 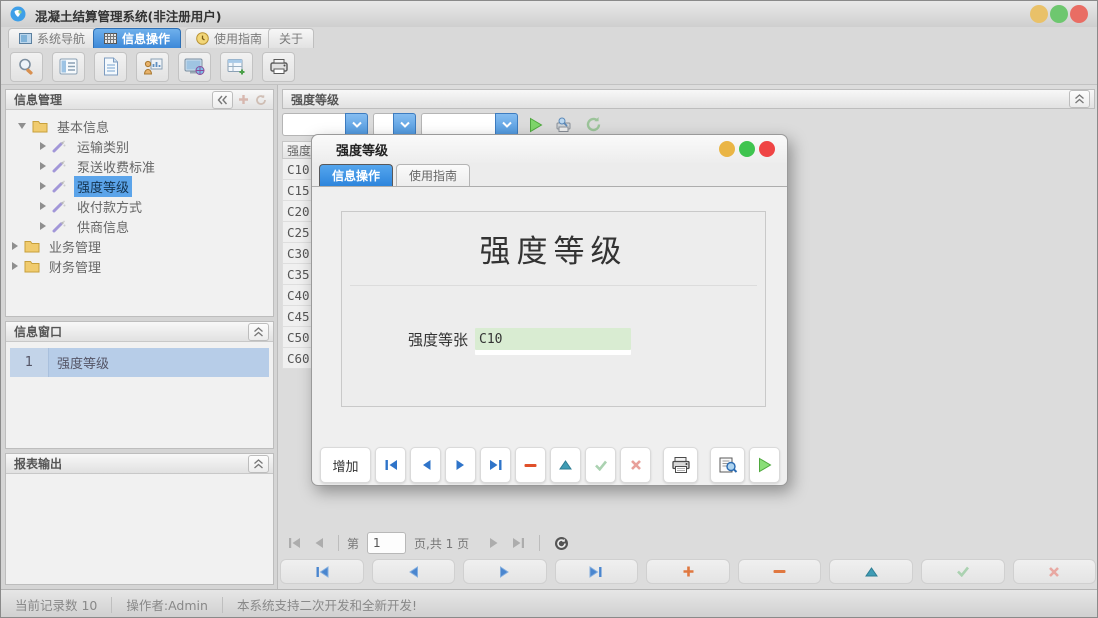 I want to click on tool-icon, so click(x=60, y=206).